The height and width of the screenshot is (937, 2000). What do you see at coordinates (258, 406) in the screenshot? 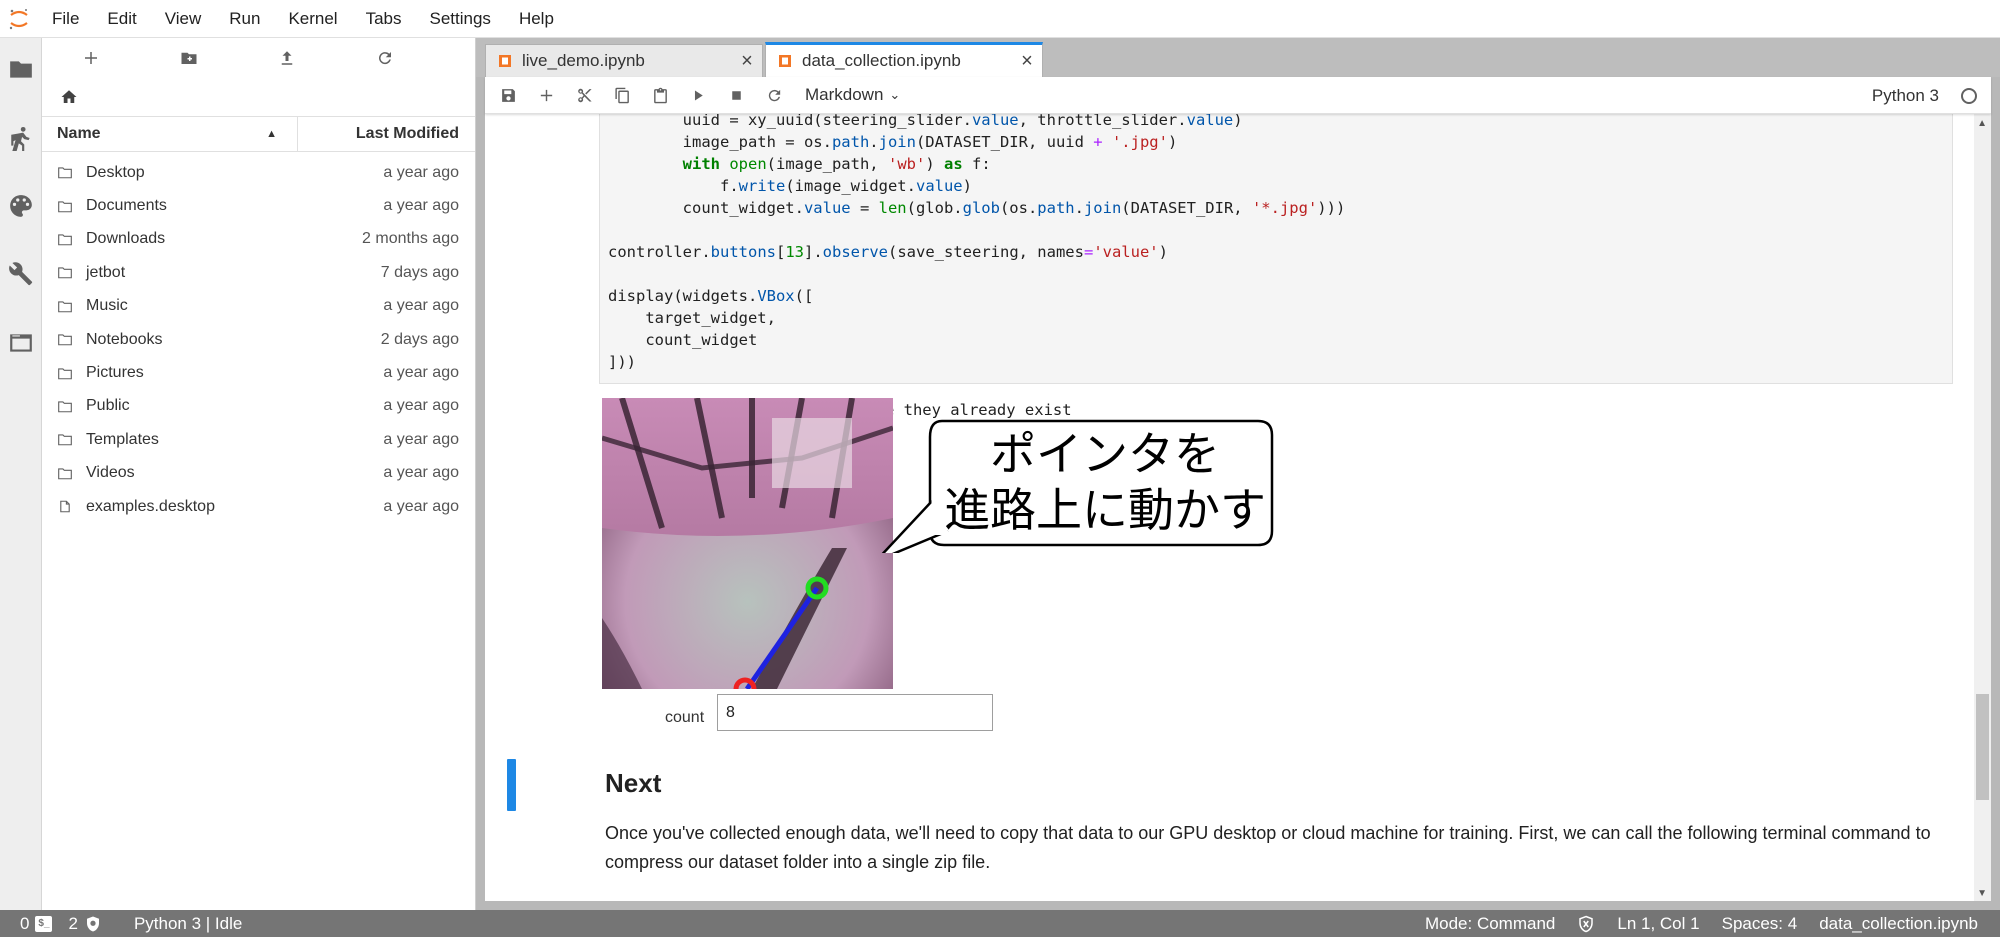
I see `file-list-item: Public a year ago` at bounding box center [258, 406].